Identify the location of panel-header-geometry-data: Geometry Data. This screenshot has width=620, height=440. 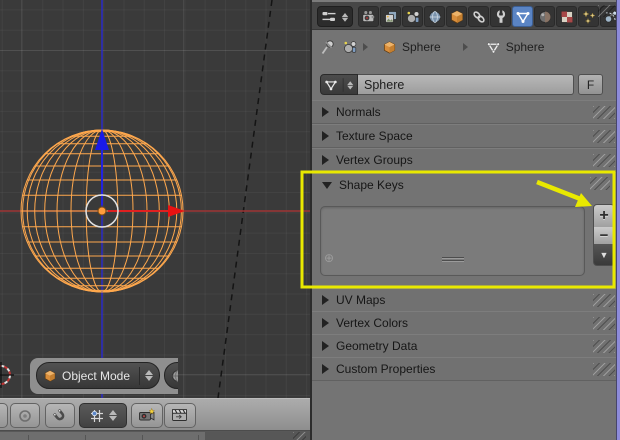
(466, 346).